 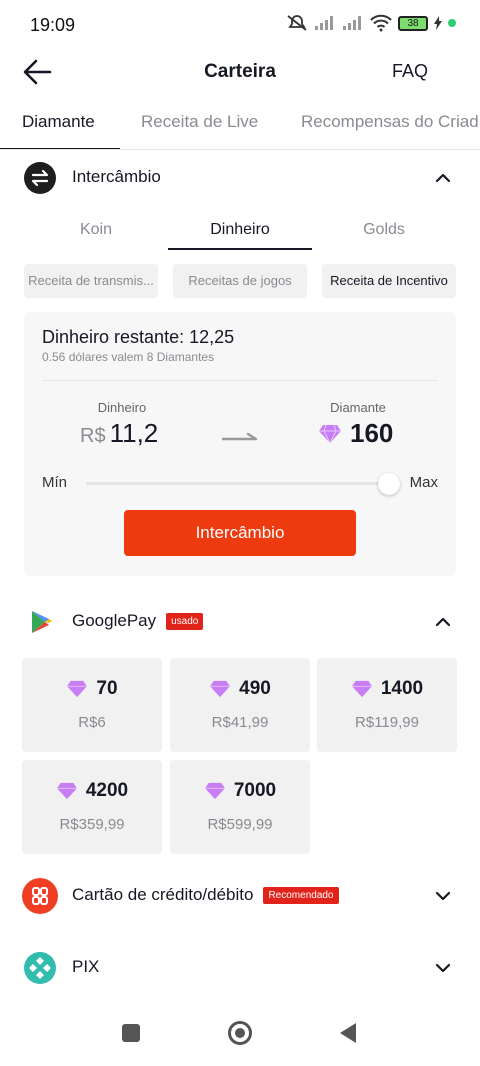 I want to click on exchange-sub-tabs: Koin Dinheiro Golds, so click(x=240, y=231).